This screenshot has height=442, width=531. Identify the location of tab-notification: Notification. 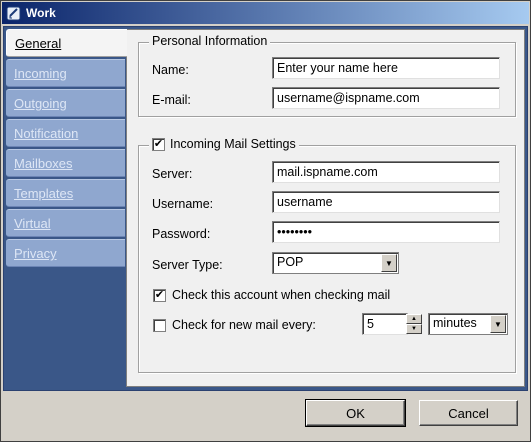
(65, 133).